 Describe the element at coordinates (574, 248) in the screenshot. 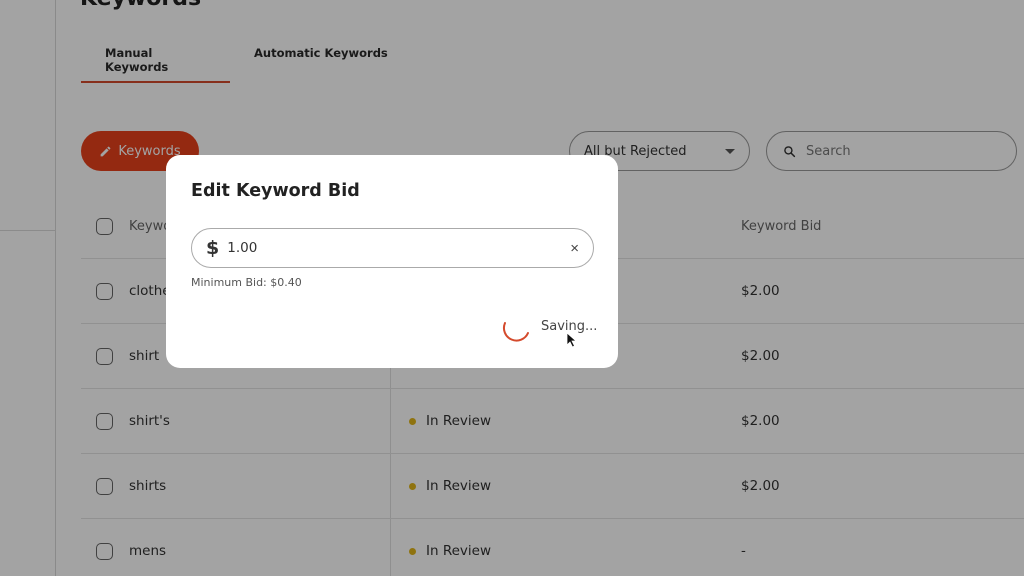

I see `clear-icon: ×` at that location.